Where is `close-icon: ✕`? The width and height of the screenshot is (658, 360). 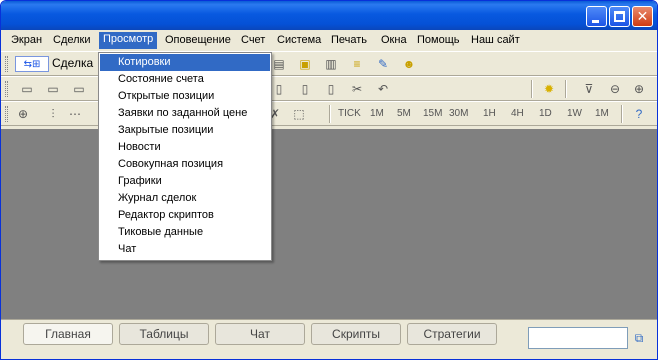 close-icon: ✕ is located at coordinates (642, 16).